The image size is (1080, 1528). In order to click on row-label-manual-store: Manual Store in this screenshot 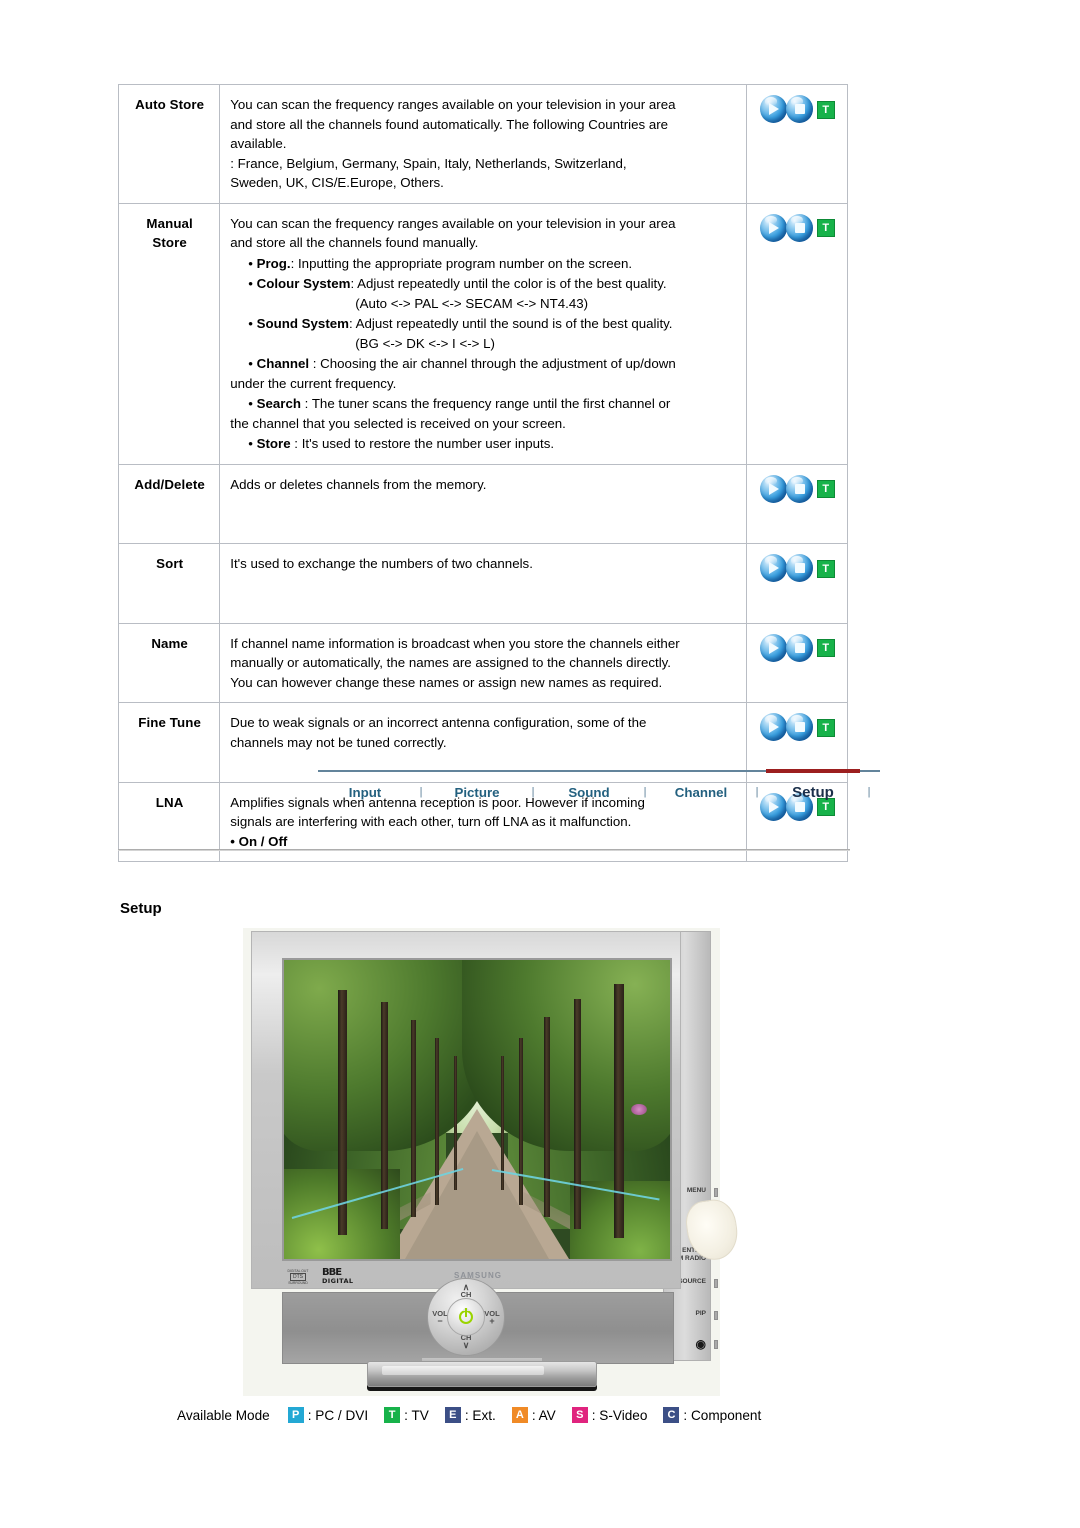, I will do `click(169, 333)`.